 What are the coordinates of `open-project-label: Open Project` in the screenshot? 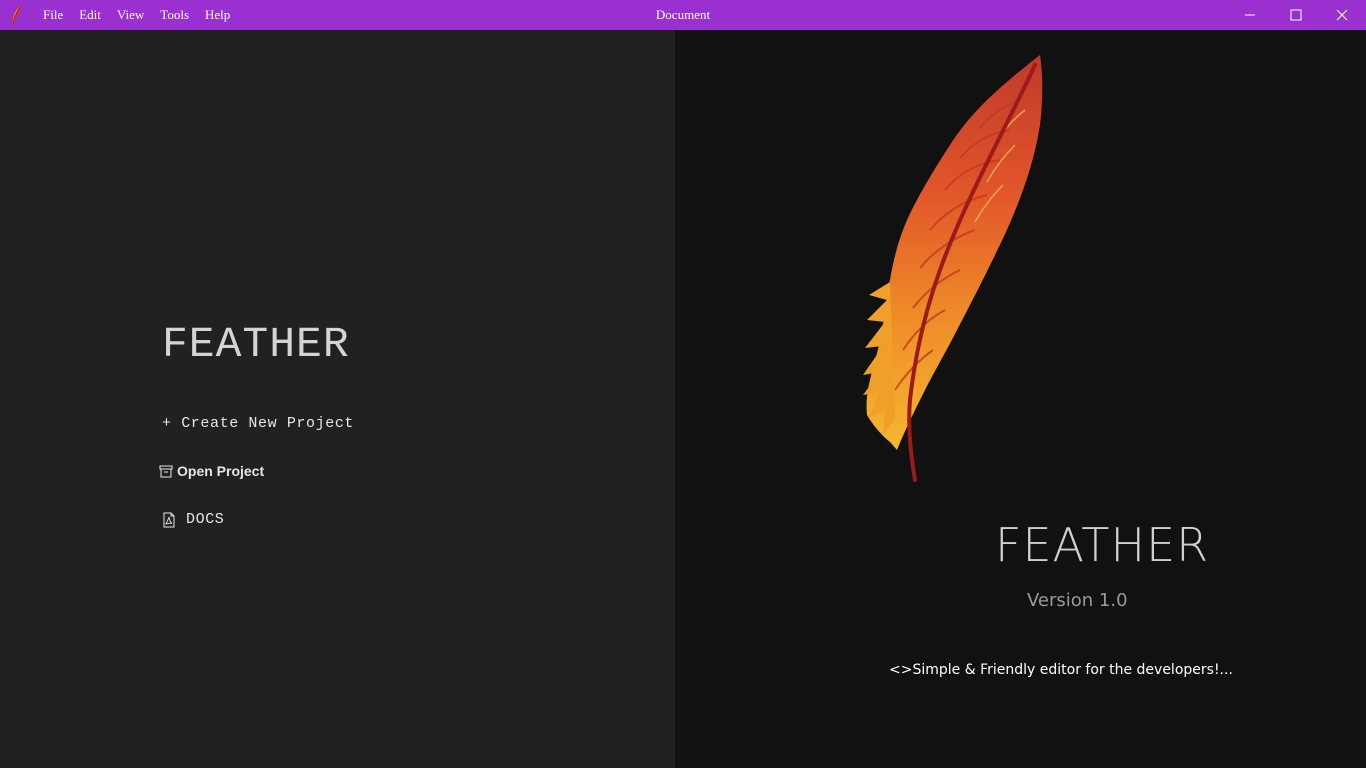 It's located at (221, 471).